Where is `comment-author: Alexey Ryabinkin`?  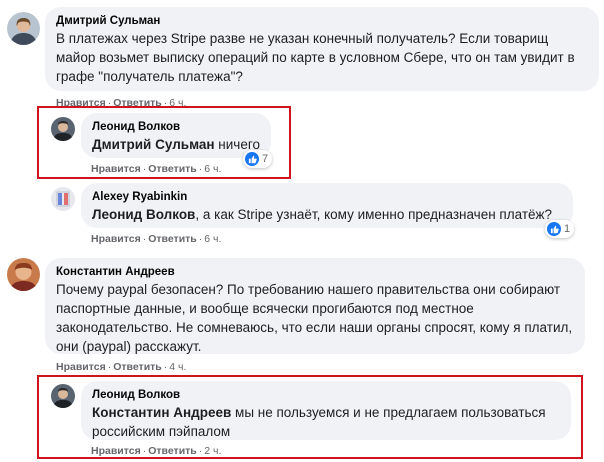 comment-author: Alexey Ryabinkin is located at coordinates (327, 197).